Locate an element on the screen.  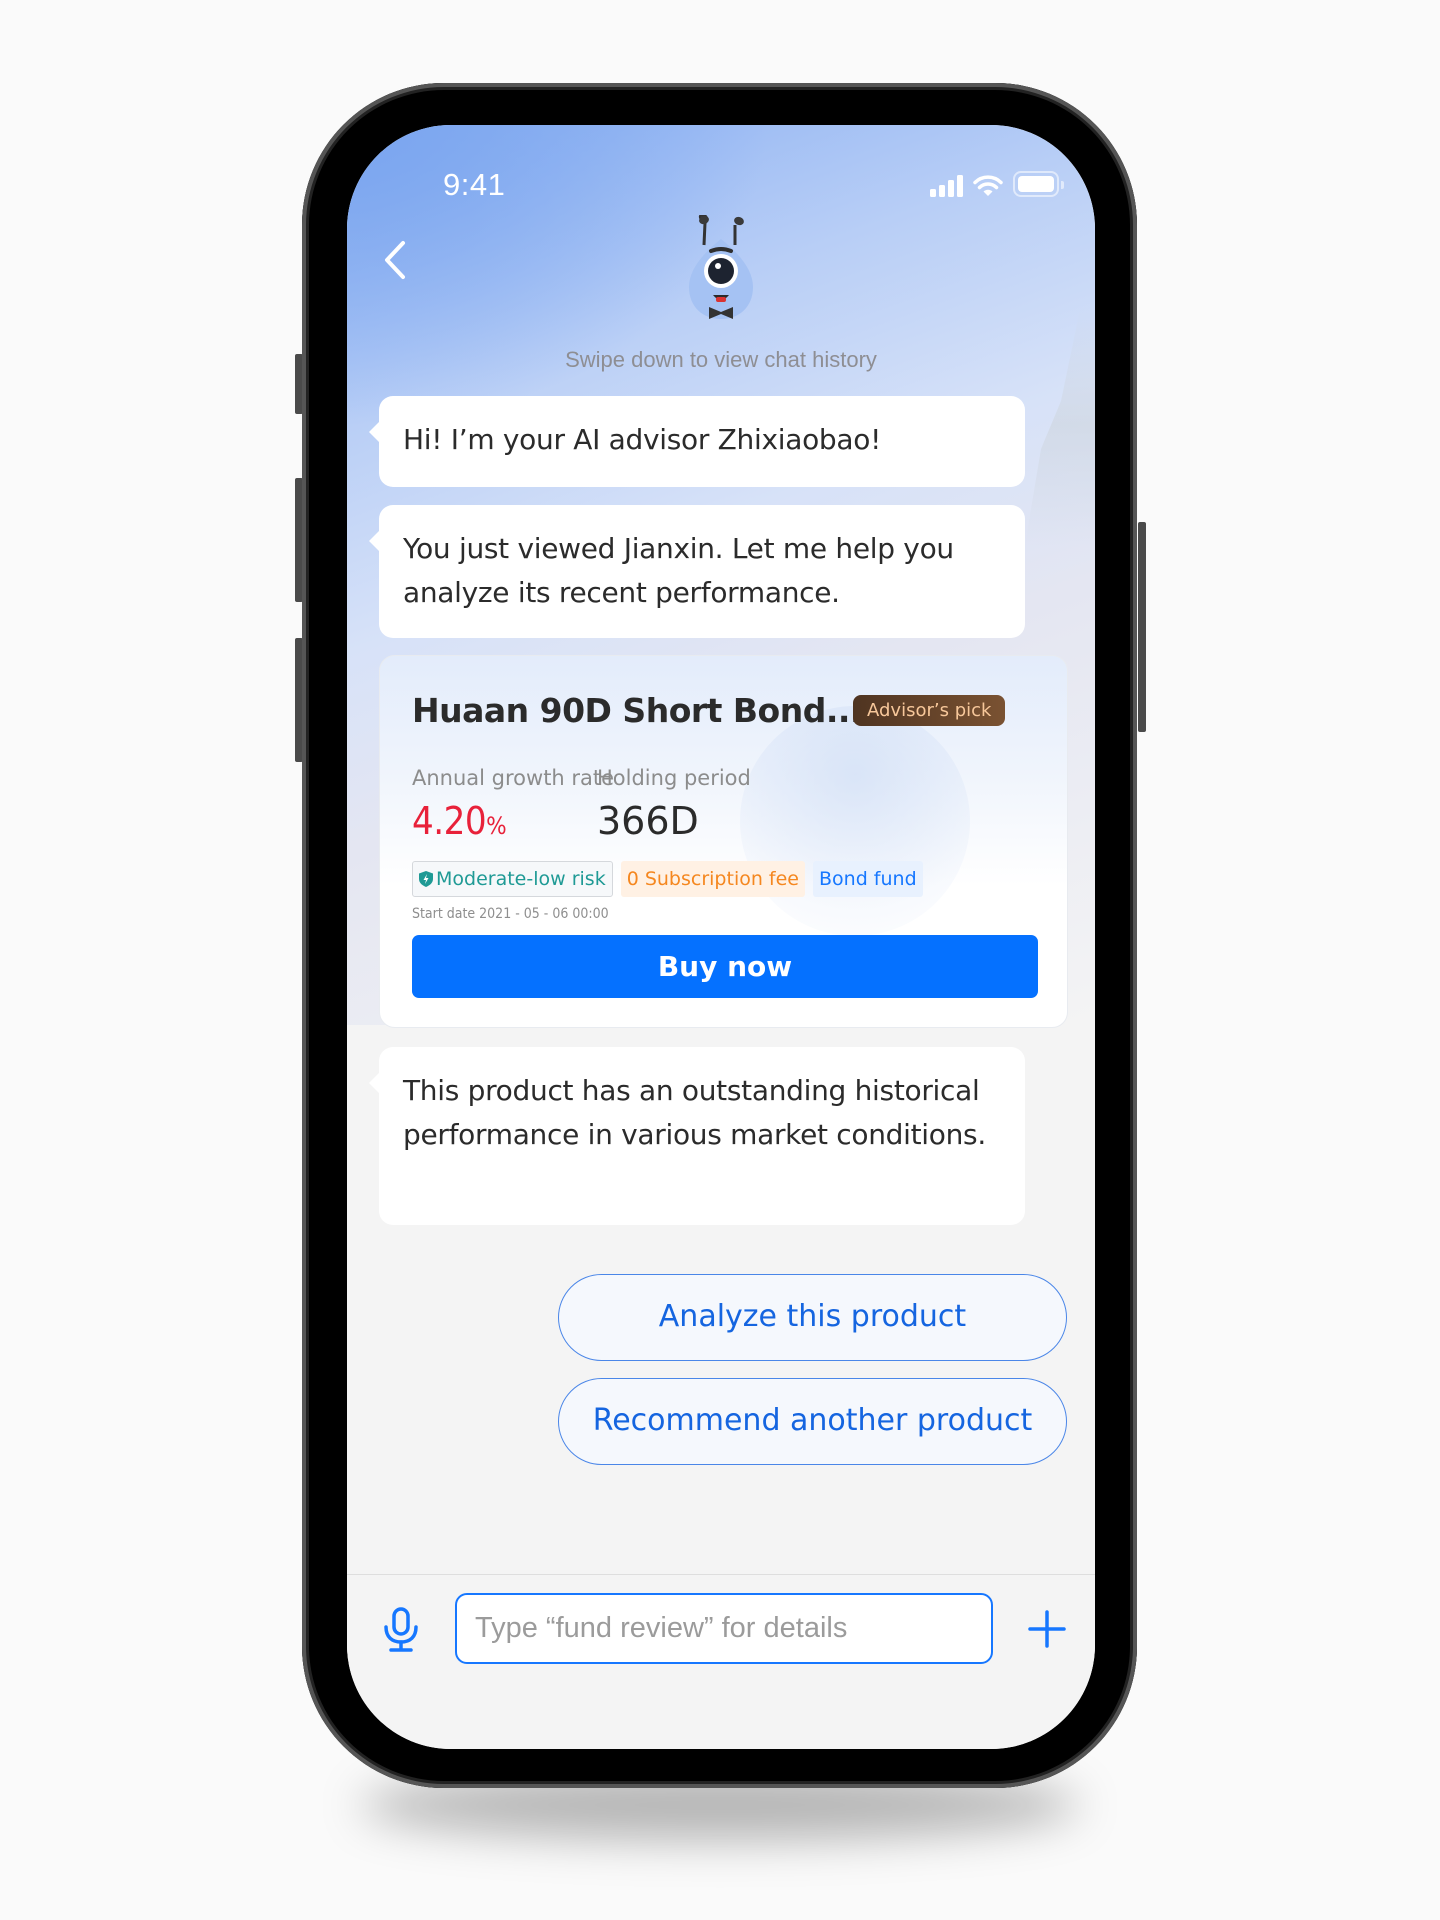
battery-icon is located at coordinates (1038, 184).